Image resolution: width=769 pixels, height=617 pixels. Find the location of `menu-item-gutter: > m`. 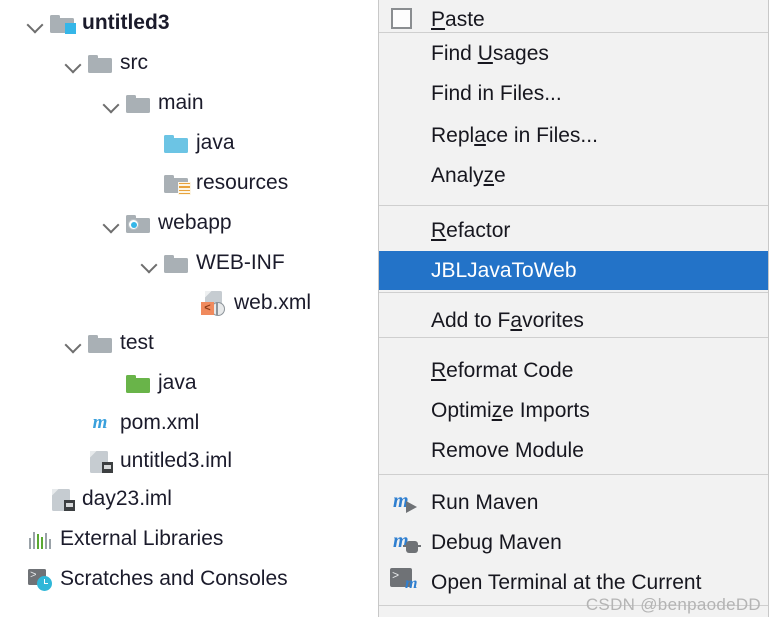

menu-item-gutter: > m is located at coordinates (404, 580).